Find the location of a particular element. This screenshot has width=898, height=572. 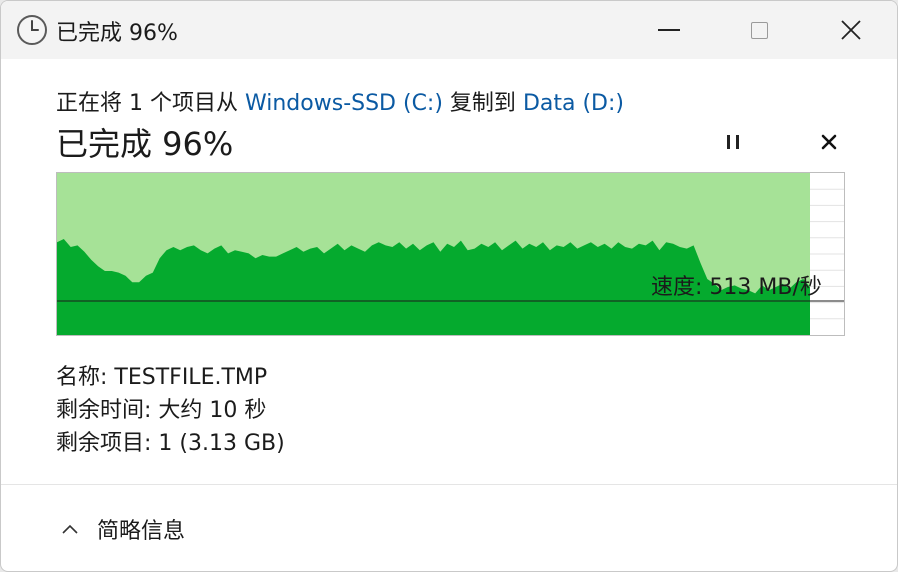

cancel-icon is located at coordinates (829, 142).